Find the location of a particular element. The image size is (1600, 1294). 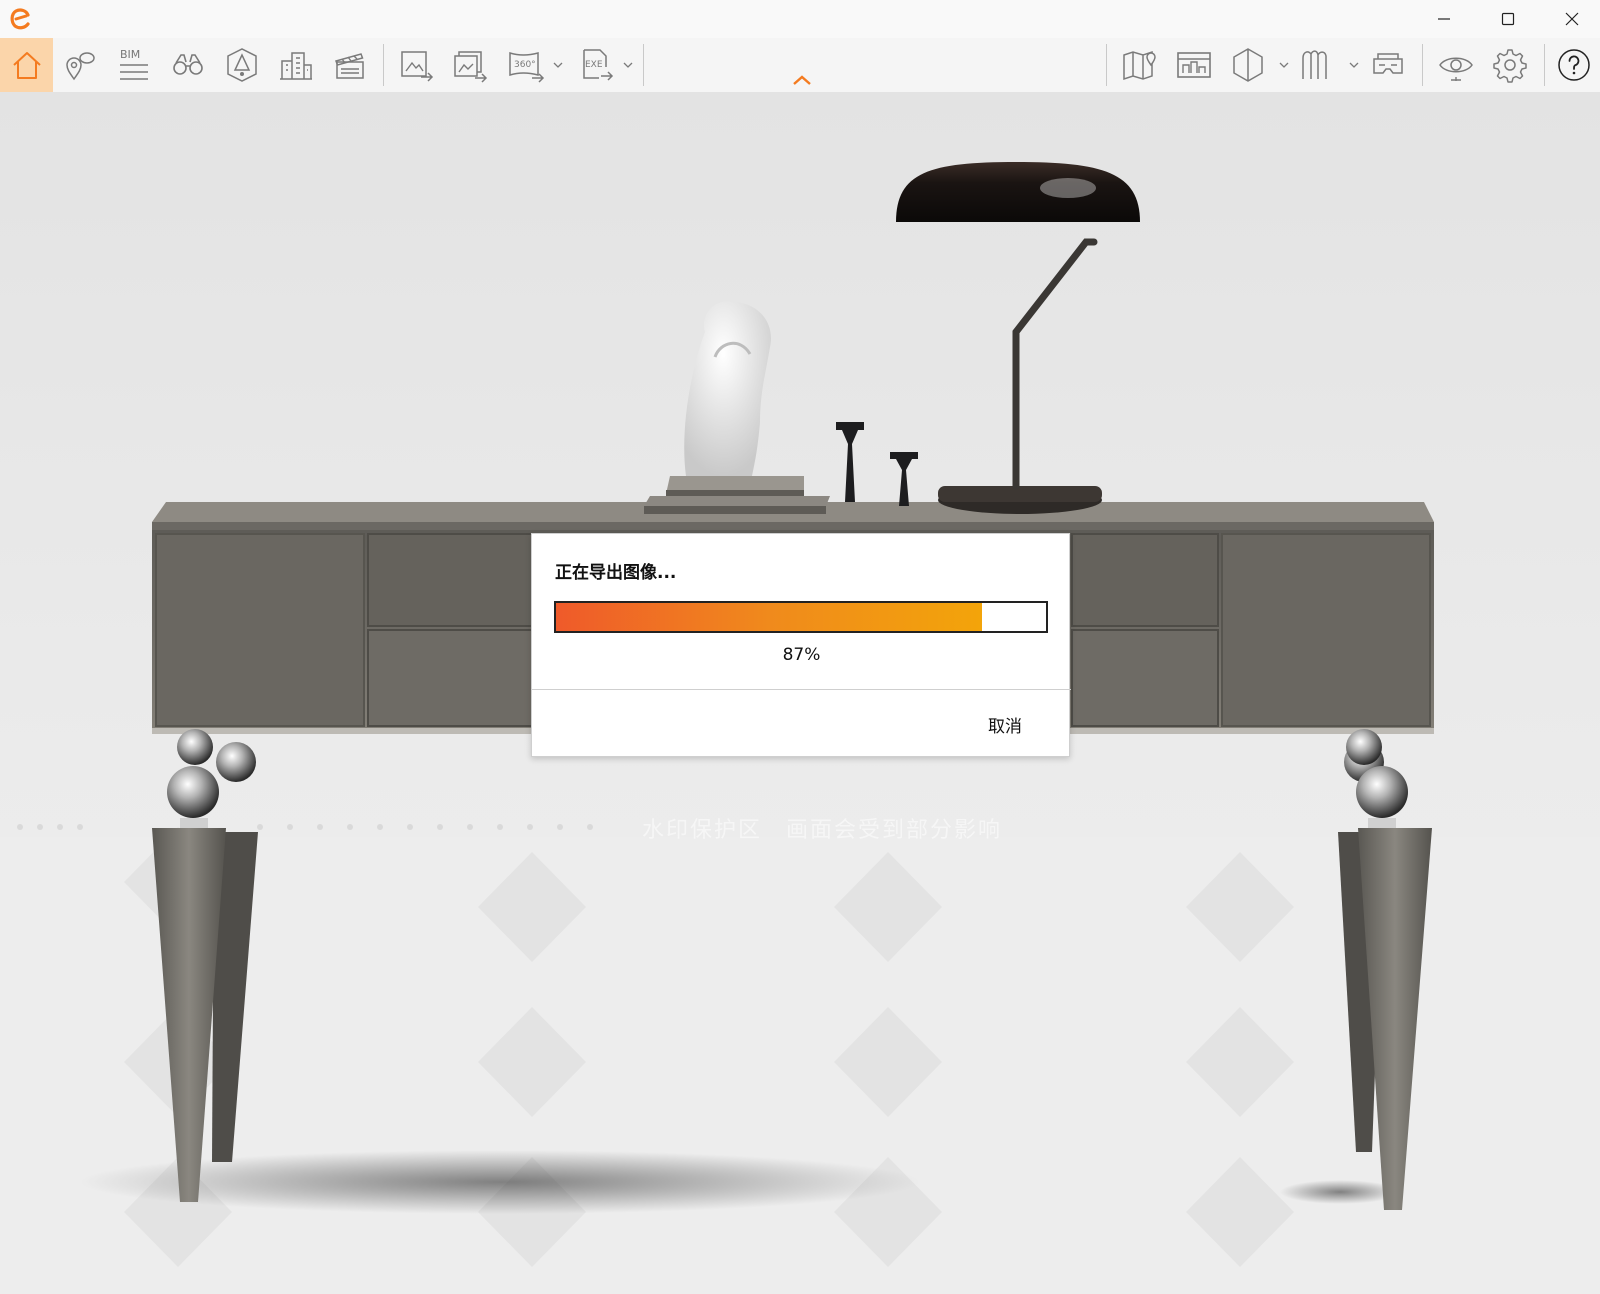

home-icon is located at coordinates (26, 65).